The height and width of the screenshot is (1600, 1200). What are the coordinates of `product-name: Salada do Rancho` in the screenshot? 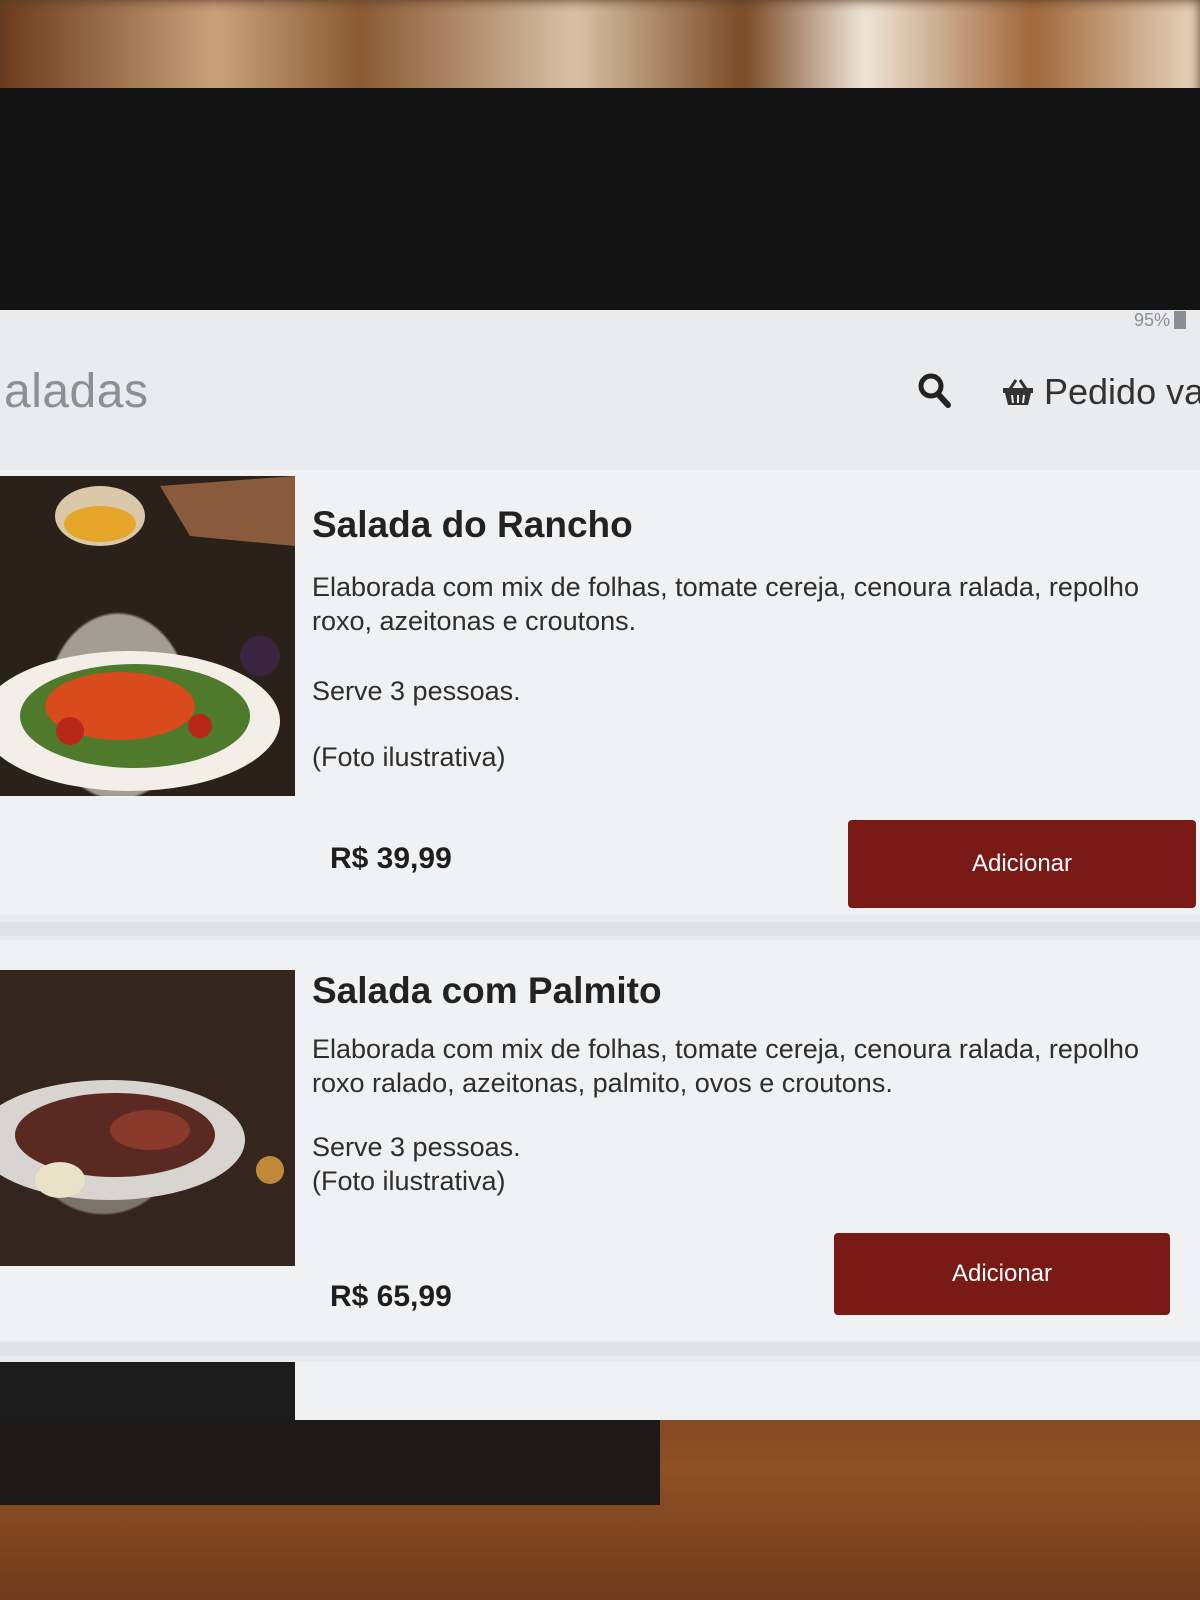 It's located at (472, 524).